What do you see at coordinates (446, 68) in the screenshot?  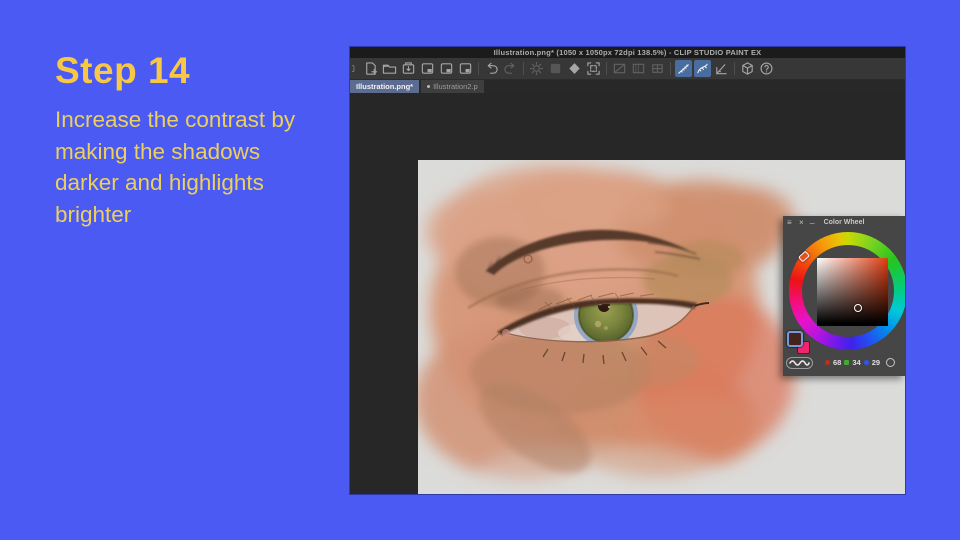 I see `export-batch-icon` at bounding box center [446, 68].